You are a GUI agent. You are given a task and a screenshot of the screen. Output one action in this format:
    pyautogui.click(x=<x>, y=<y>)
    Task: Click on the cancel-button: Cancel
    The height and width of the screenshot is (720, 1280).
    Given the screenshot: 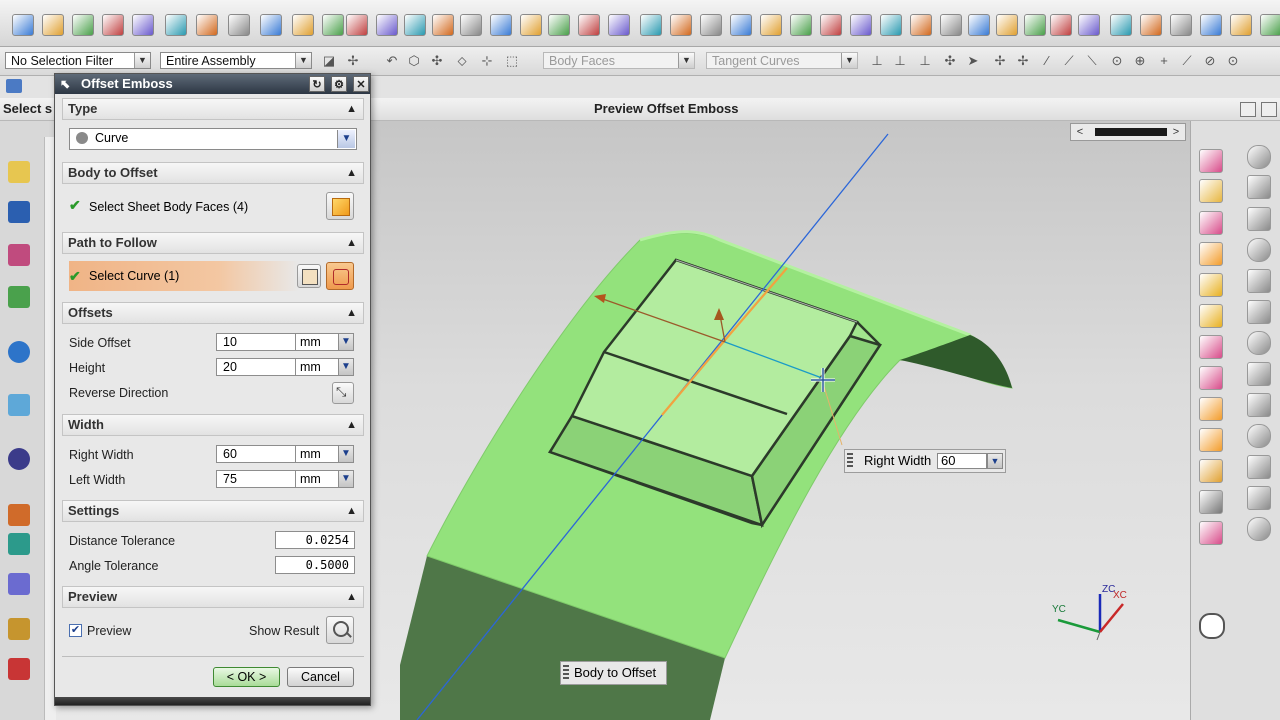 What is the action you would take?
    pyautogui.click(x=320, y=677)
    